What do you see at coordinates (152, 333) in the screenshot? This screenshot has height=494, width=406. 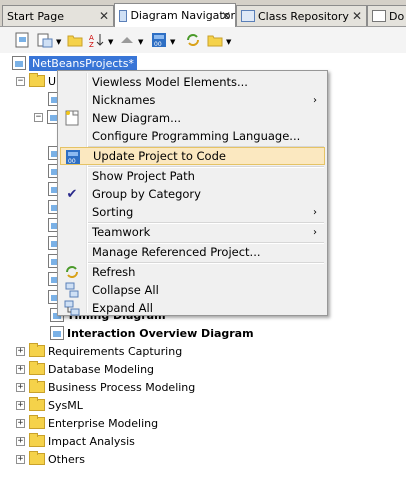 I see `tree-node-interaction-overview: Interaction Overview Diagram` at bounding box center [152, 333].